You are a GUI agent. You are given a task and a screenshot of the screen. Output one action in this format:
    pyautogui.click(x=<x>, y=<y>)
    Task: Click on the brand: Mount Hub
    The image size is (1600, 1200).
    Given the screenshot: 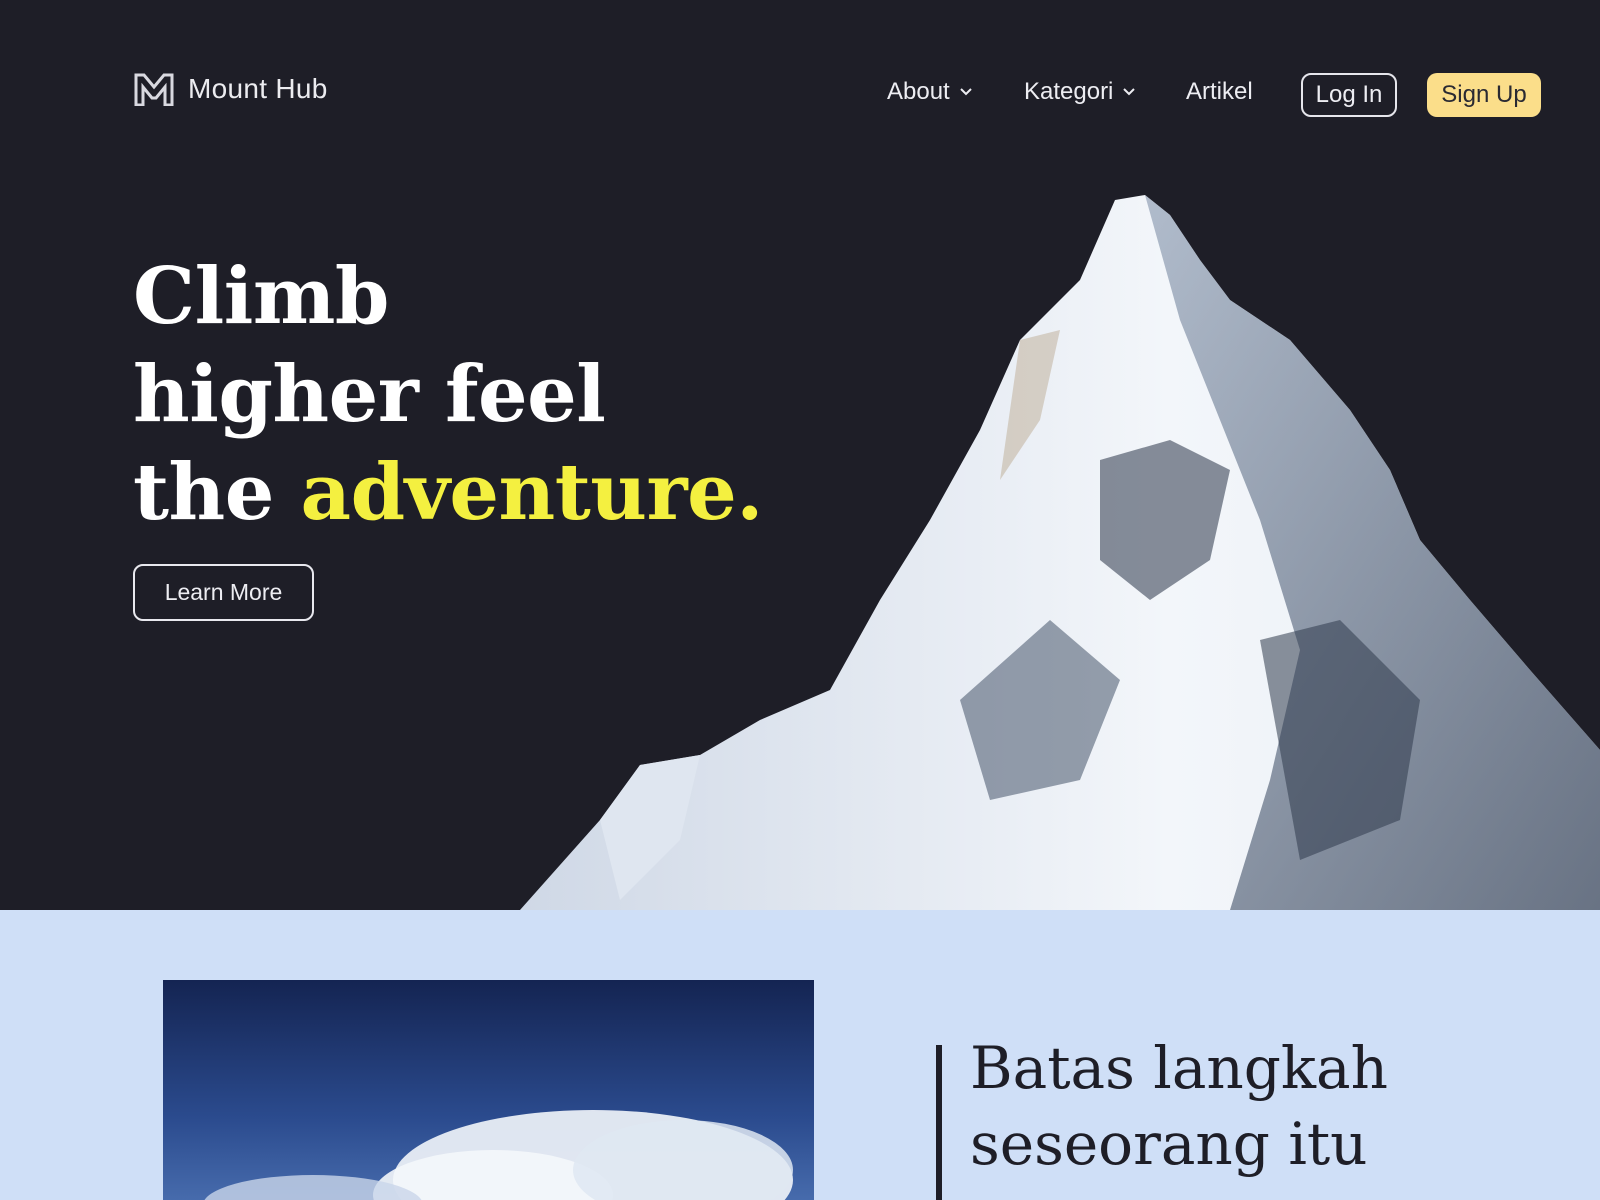 What is the action you would take?
    pyautogui.click(x=231, y=89)
    